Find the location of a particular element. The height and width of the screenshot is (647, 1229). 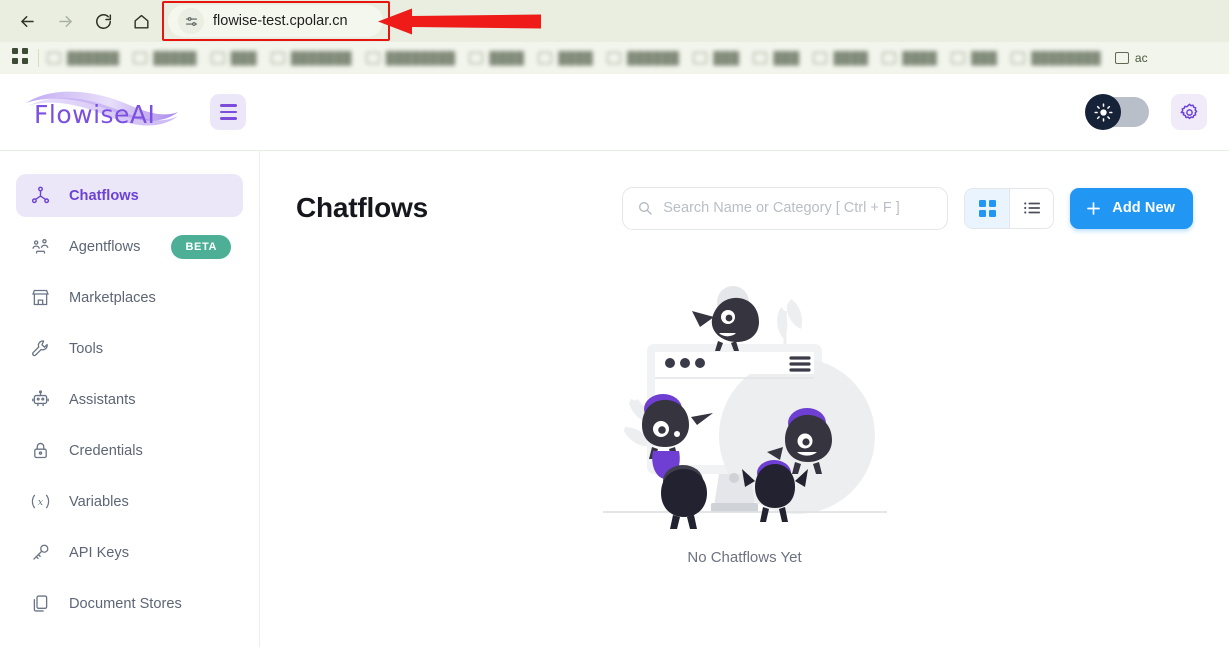

bookmark-label: ███ is located at coordinates (726, 58).